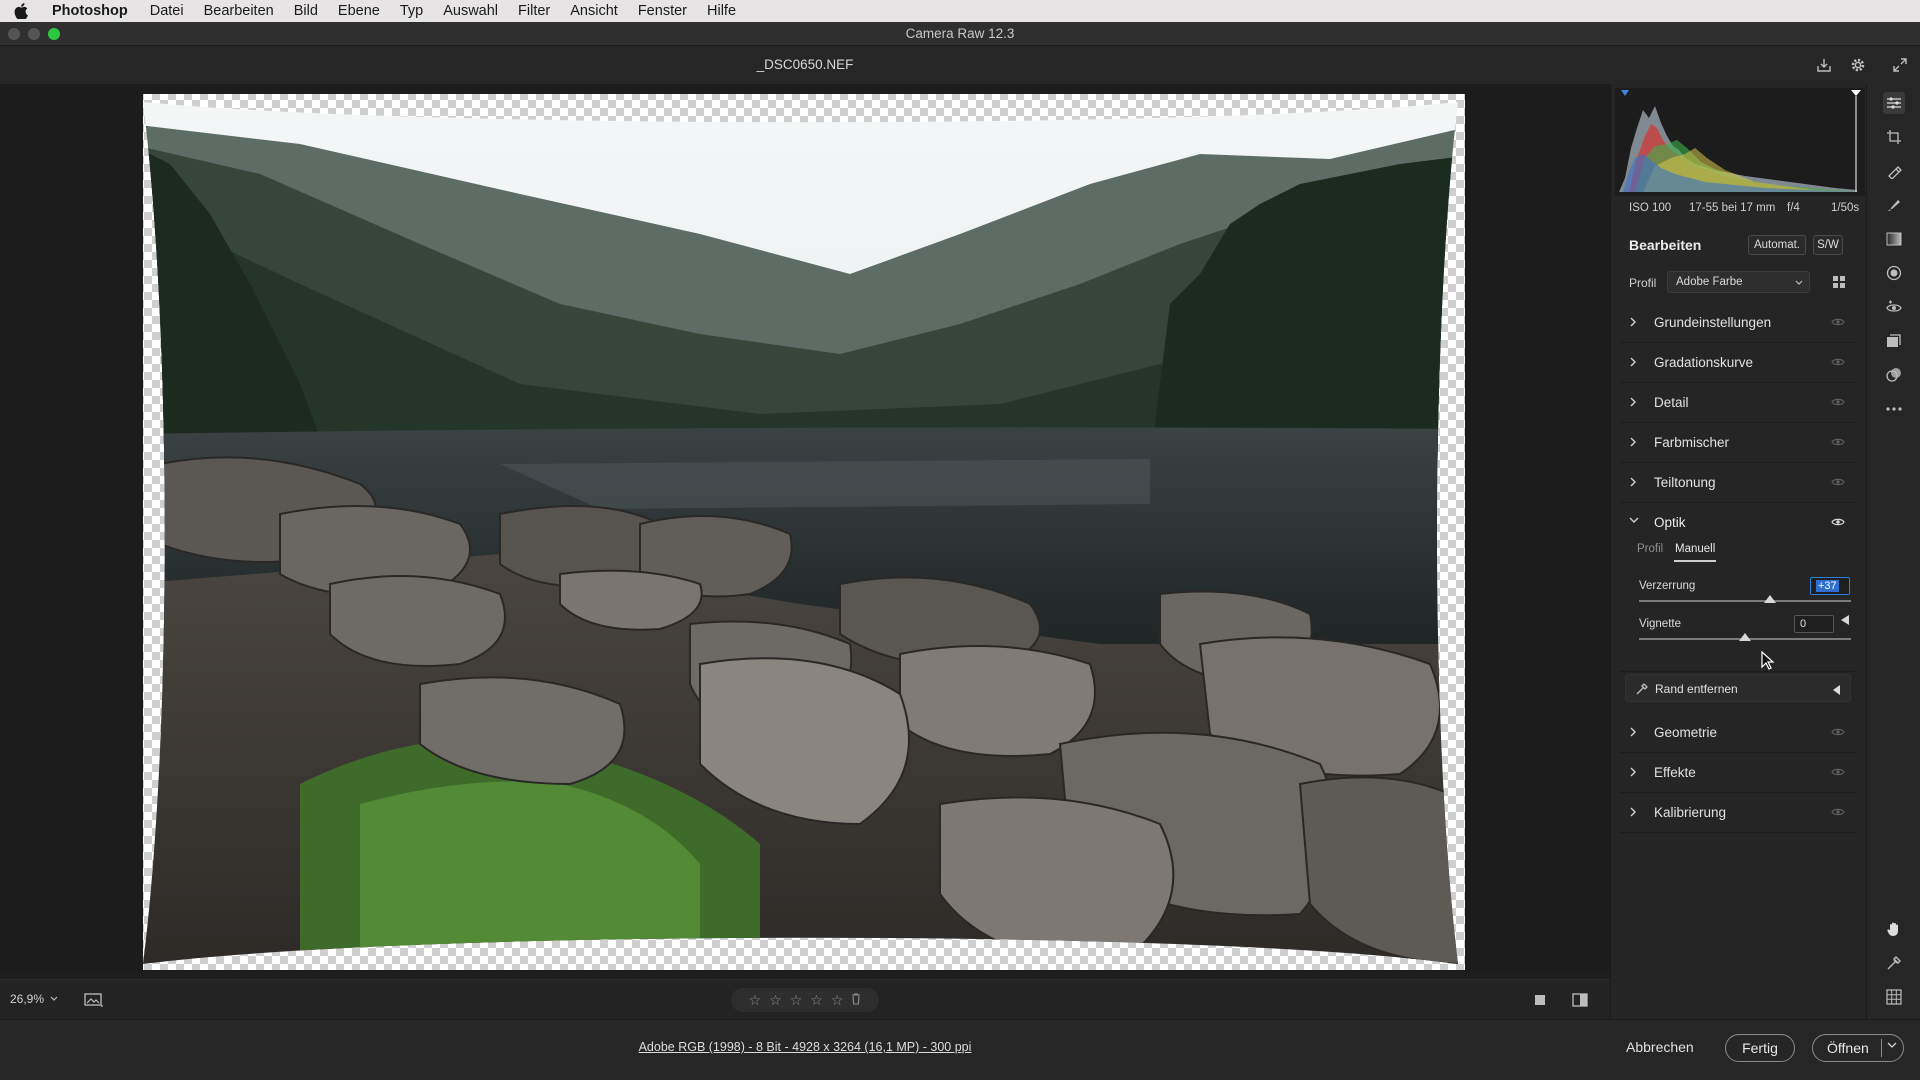 This screenshot has width=1920, height=1080. Describe the element at coordinates (1839, 283) in the screenshot. I see `profile-browser-grid-icon` at that location.